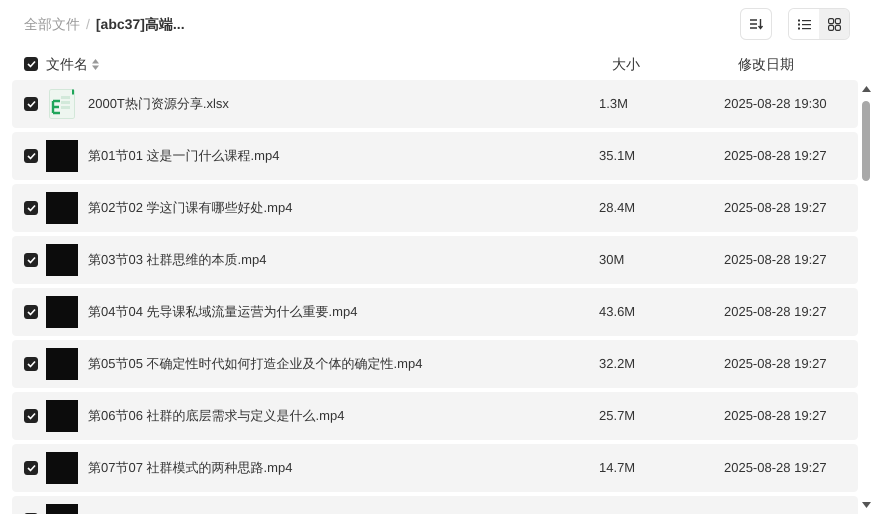  Describe the element at coordinates (614, 104) in the screenshot. I see `file-size: 1.3M` at that location.